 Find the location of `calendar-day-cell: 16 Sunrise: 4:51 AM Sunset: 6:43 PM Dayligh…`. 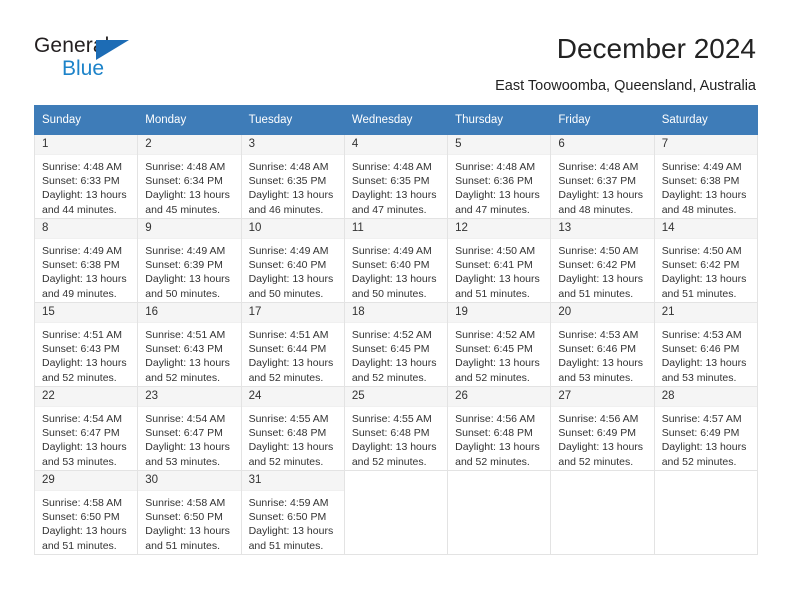

calendar-day-cell: 16 Sunrise: 4:51 AM Sunset: 6:43 PM Dayligh… is located at coordinates (189, 344).